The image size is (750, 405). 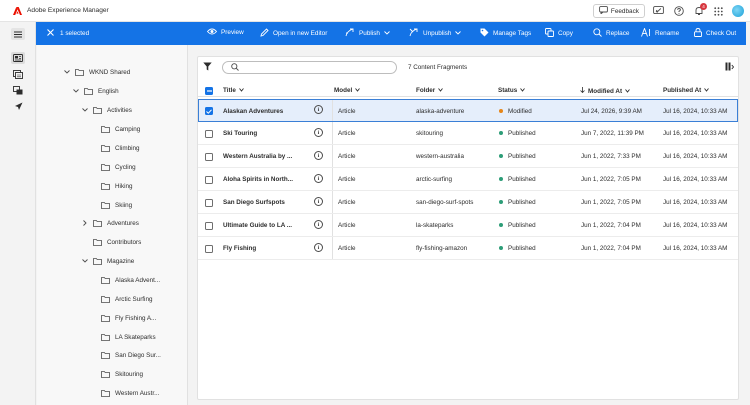 I want to click on tree-node-wknd-shared: WKND Shared, so click(x=96, y=72).